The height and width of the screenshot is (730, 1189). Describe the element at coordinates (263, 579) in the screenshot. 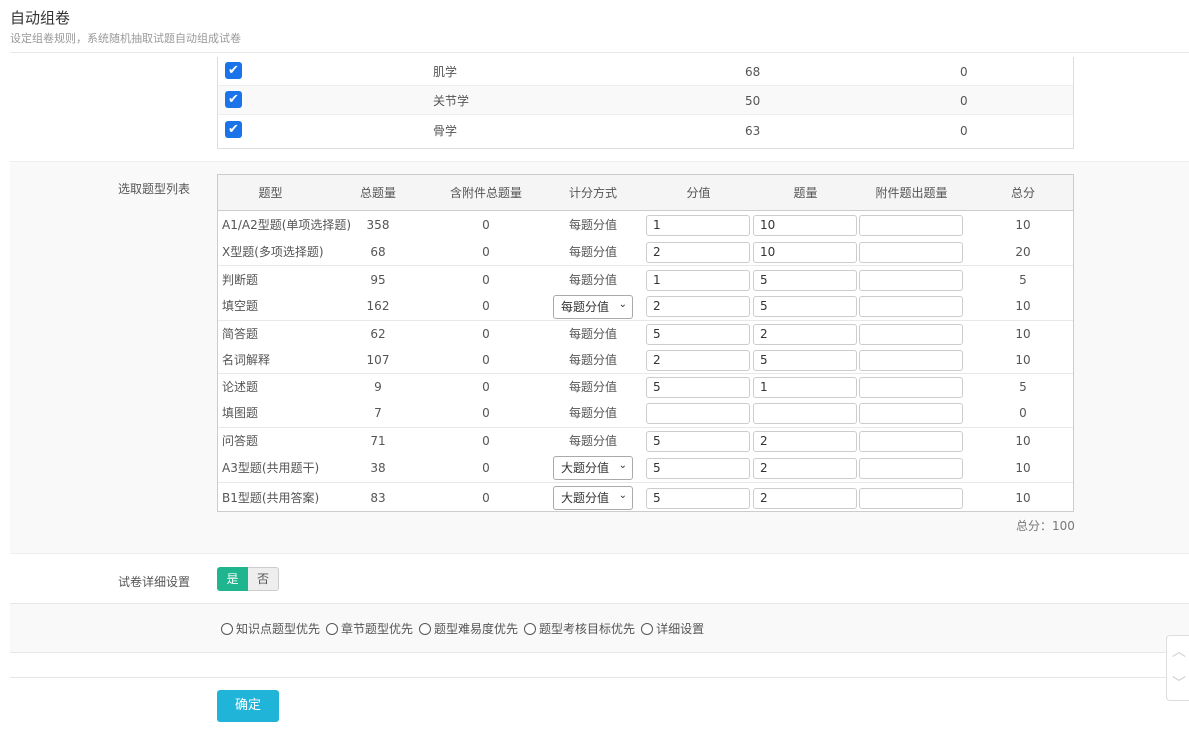

I see `toggle-no-button: 否` at that location.